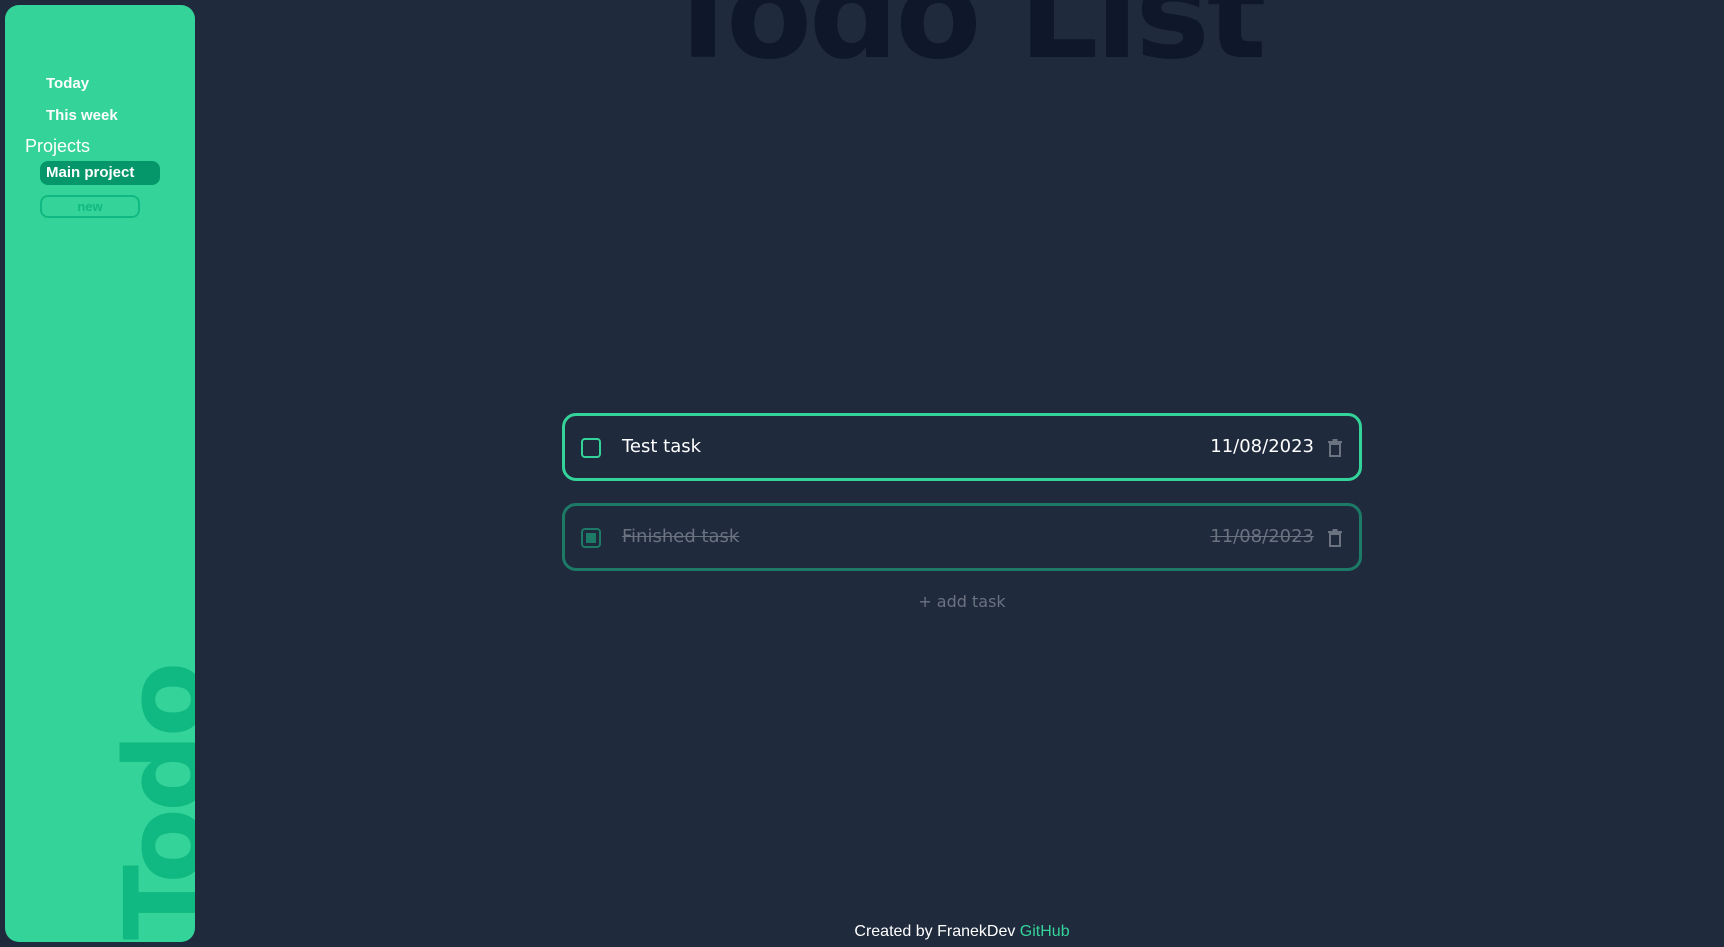 Image resolution: width=1724 pixels, height=947 pixels. What do you see at coordinates (962, 447) in the screenshot?
I see `task-item: Test task 11/08/2023` at bounding box center [962, 447].